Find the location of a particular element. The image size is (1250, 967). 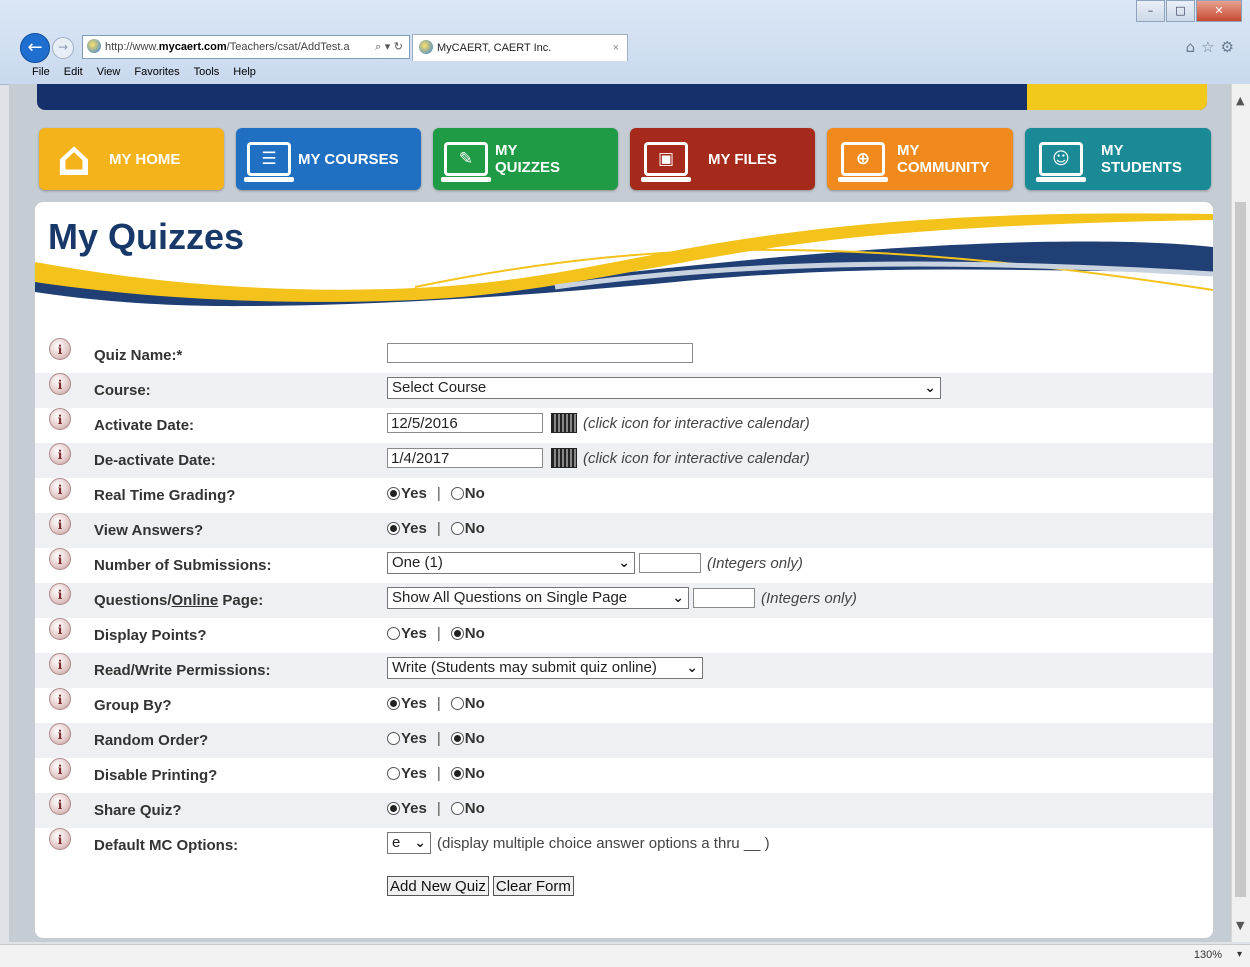

disable-printing-label: Disable Printing? is located at coordinates (156, 775).